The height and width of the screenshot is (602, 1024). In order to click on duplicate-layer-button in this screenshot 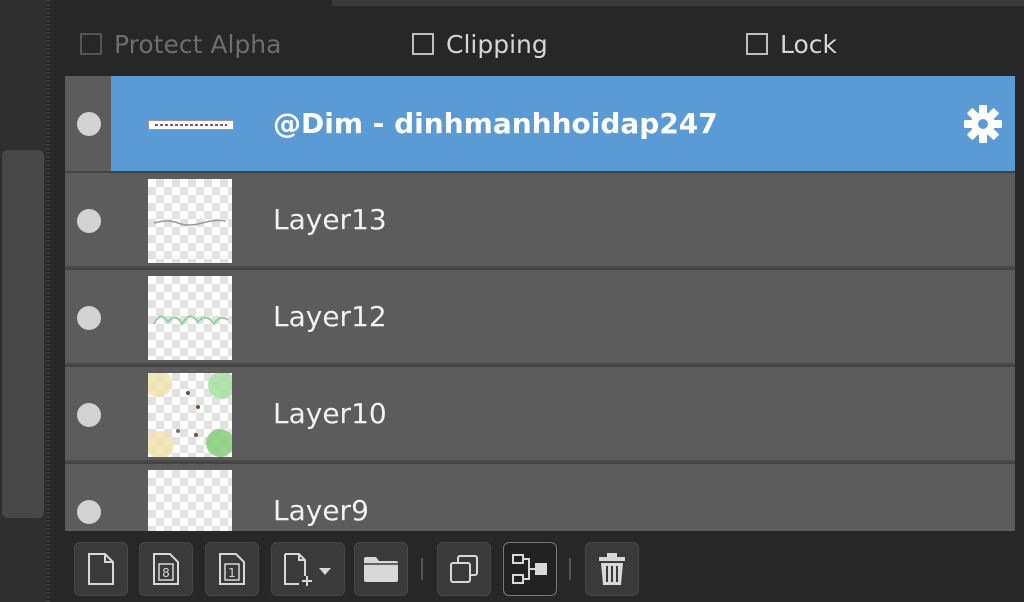, I will do `click(464, 569)`.